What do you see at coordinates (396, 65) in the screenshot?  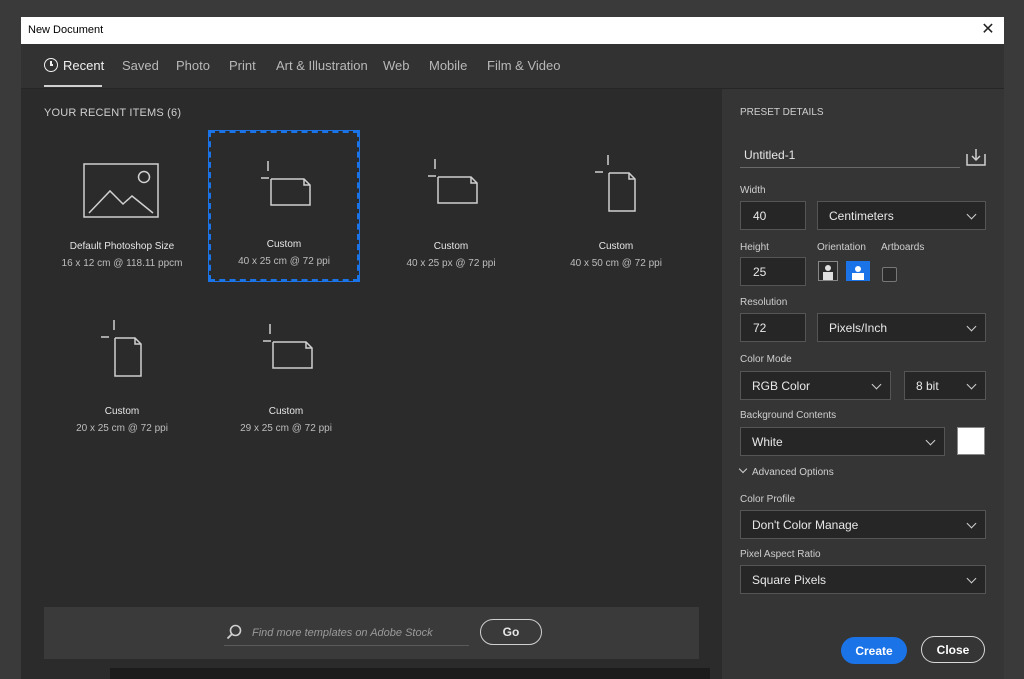 I see `tab-web: Web` at bounding box center [396, 65].